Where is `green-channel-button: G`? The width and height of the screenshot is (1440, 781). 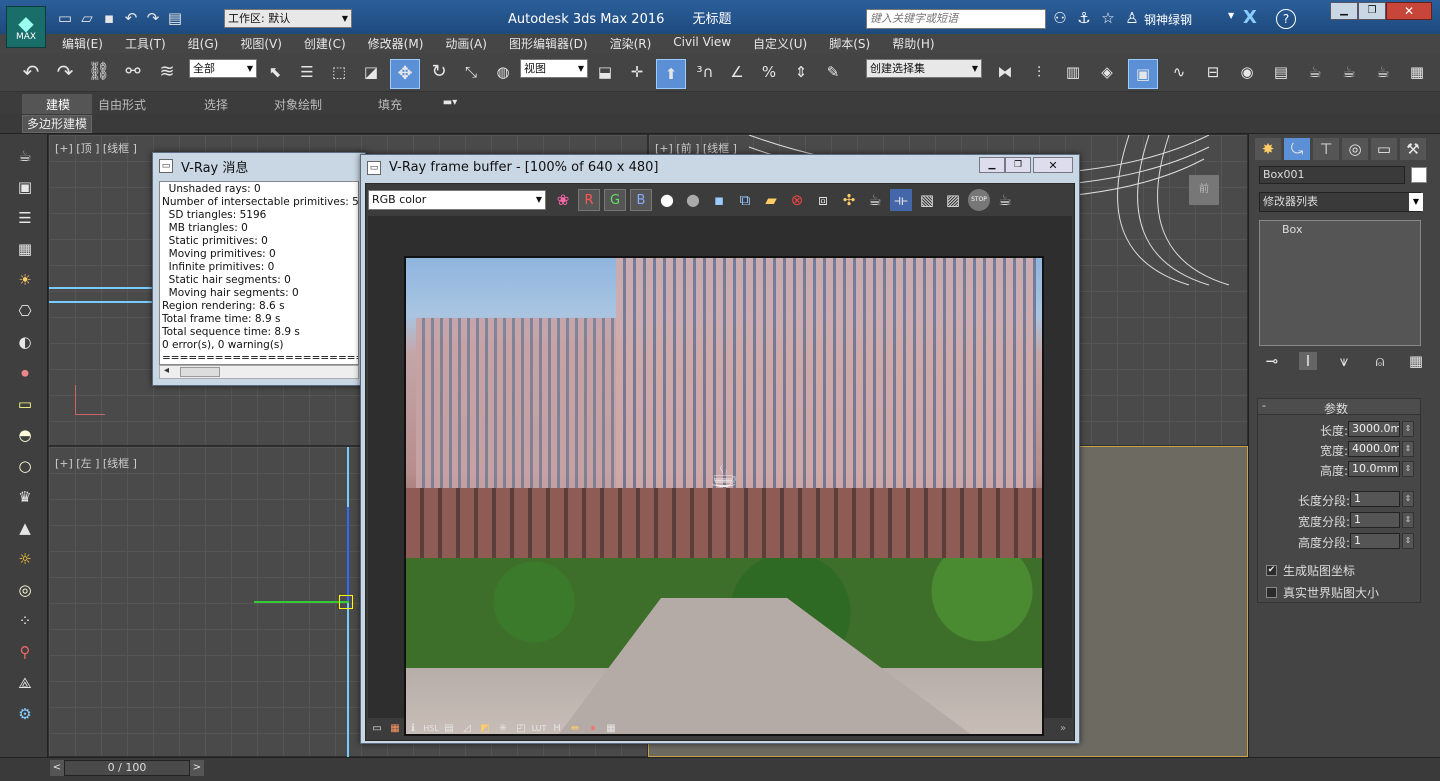 green-channel-button: G is located at coordinates (615, 200).